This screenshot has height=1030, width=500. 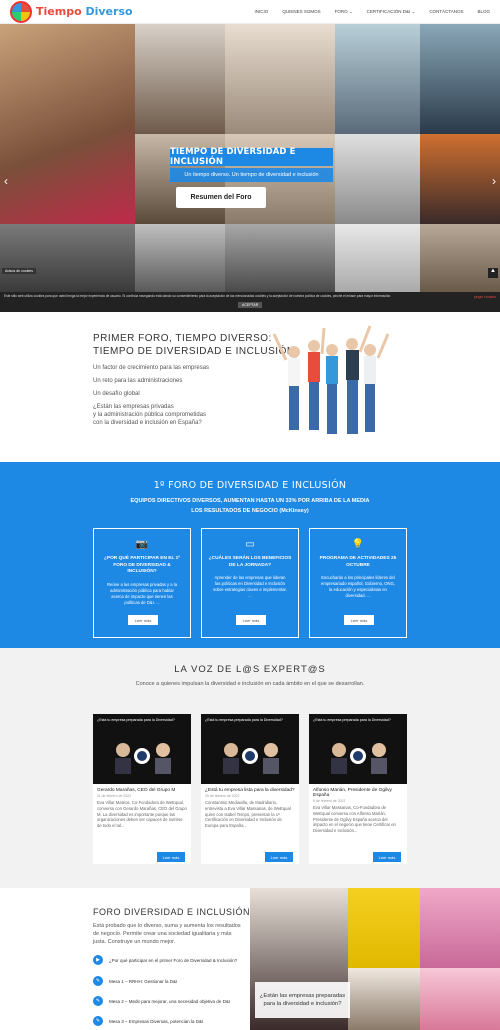 What do you see at coordinates (182, 338) in the screenshot?
I see `intro-title-line1: PRIMER FORO, TIEMPO DIVERSO:` at bounding box center [182, 338].